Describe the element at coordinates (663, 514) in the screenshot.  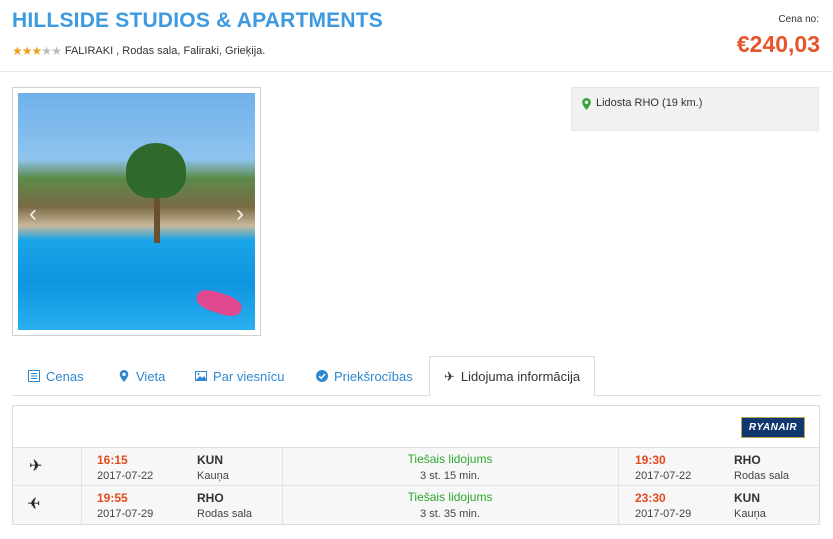
I see `arrival-date: 2017-07-29` at that location.